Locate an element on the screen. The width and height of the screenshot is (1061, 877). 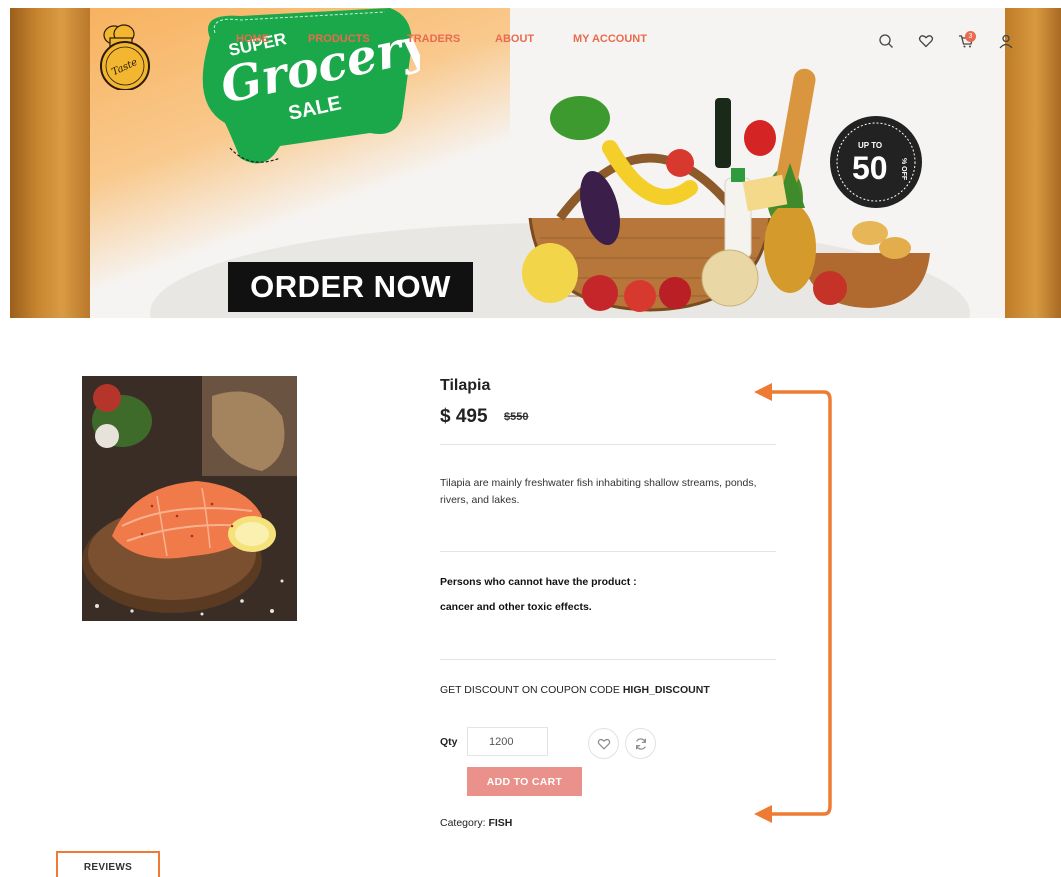
nav-home: HOME is located at coordinates (252, 39).